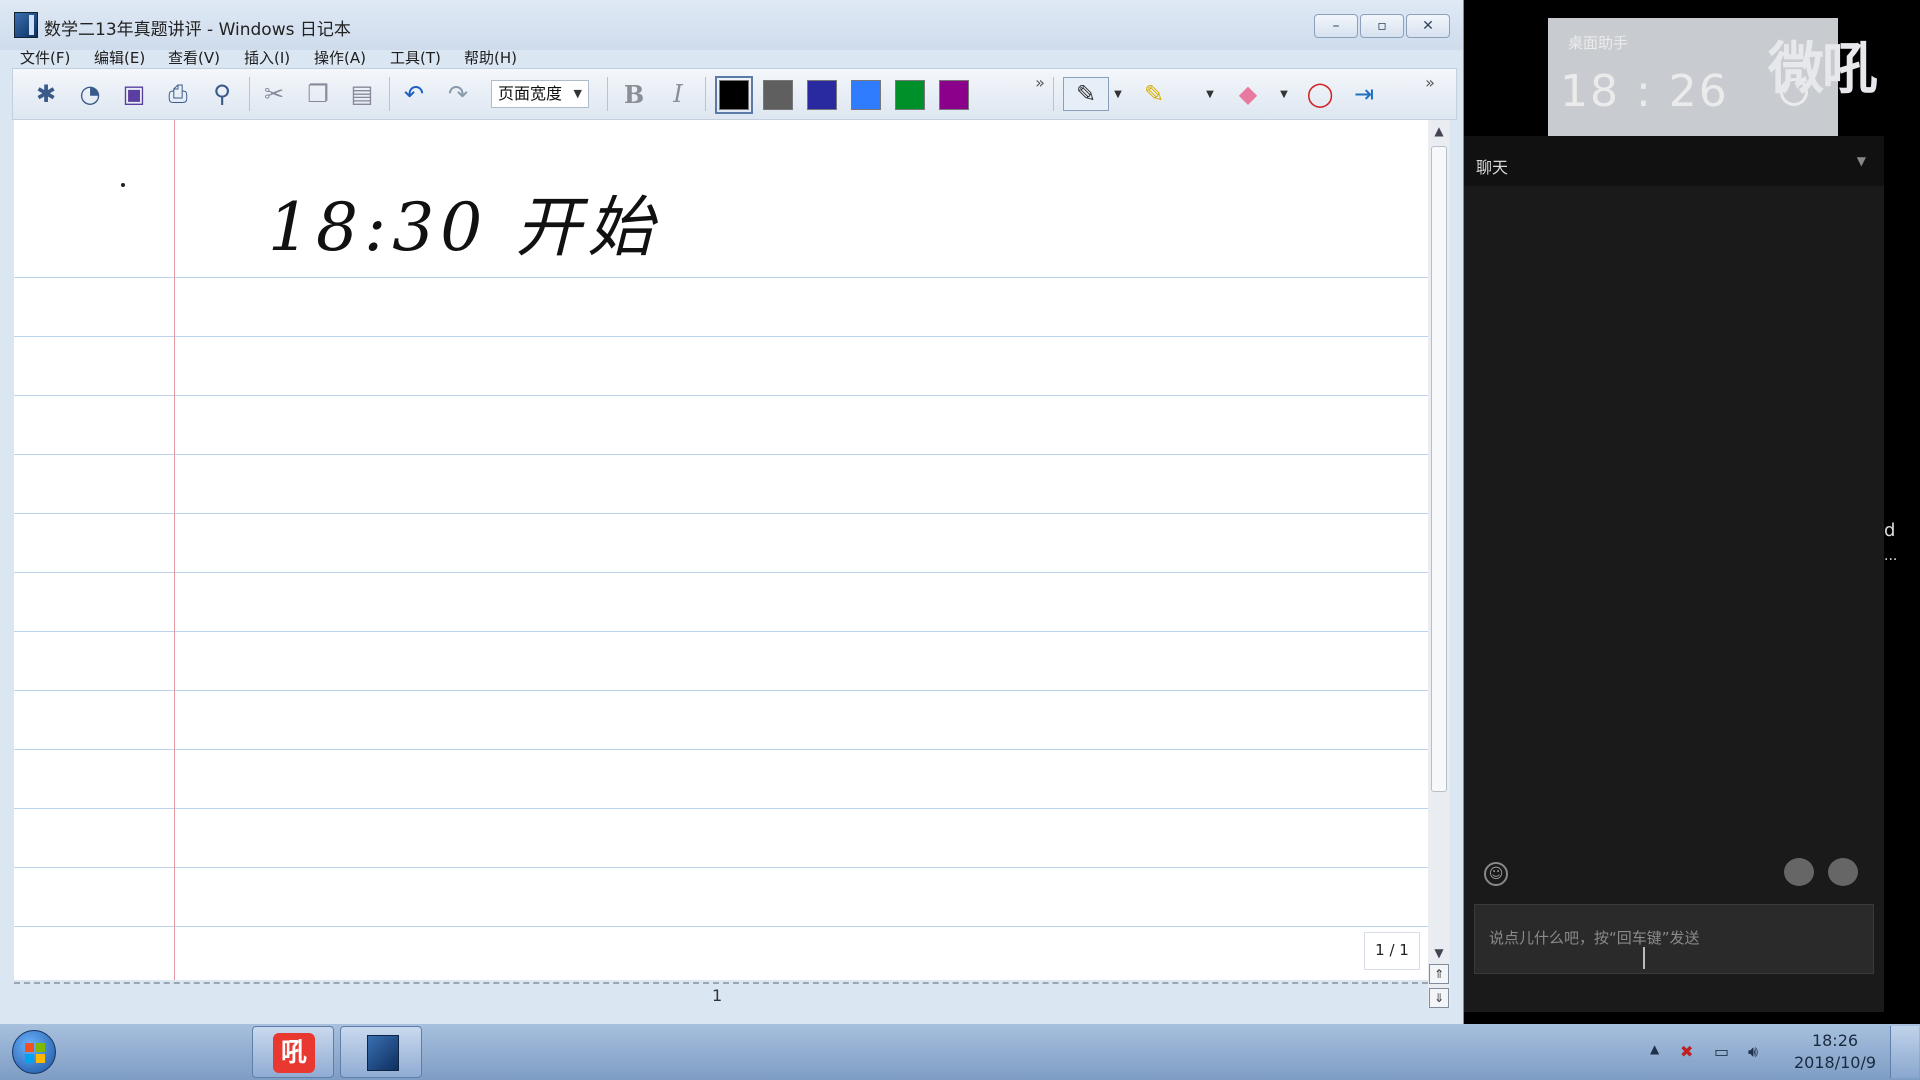  Describe the element at coordinates (866, 95) in the screenshot. I see `color-swatch-blue` at that location.